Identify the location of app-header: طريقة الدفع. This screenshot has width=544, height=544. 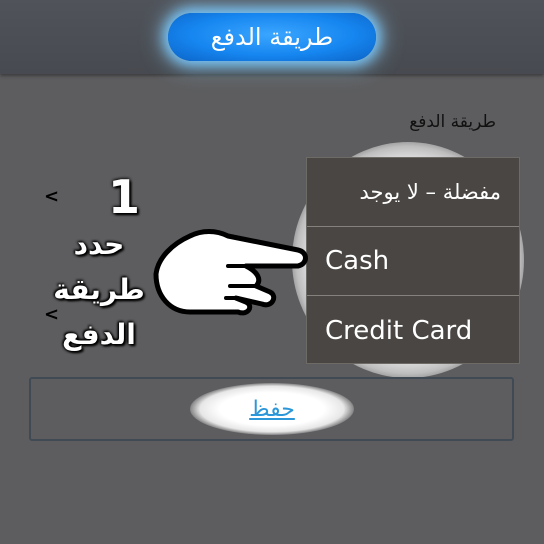
(272, 37).